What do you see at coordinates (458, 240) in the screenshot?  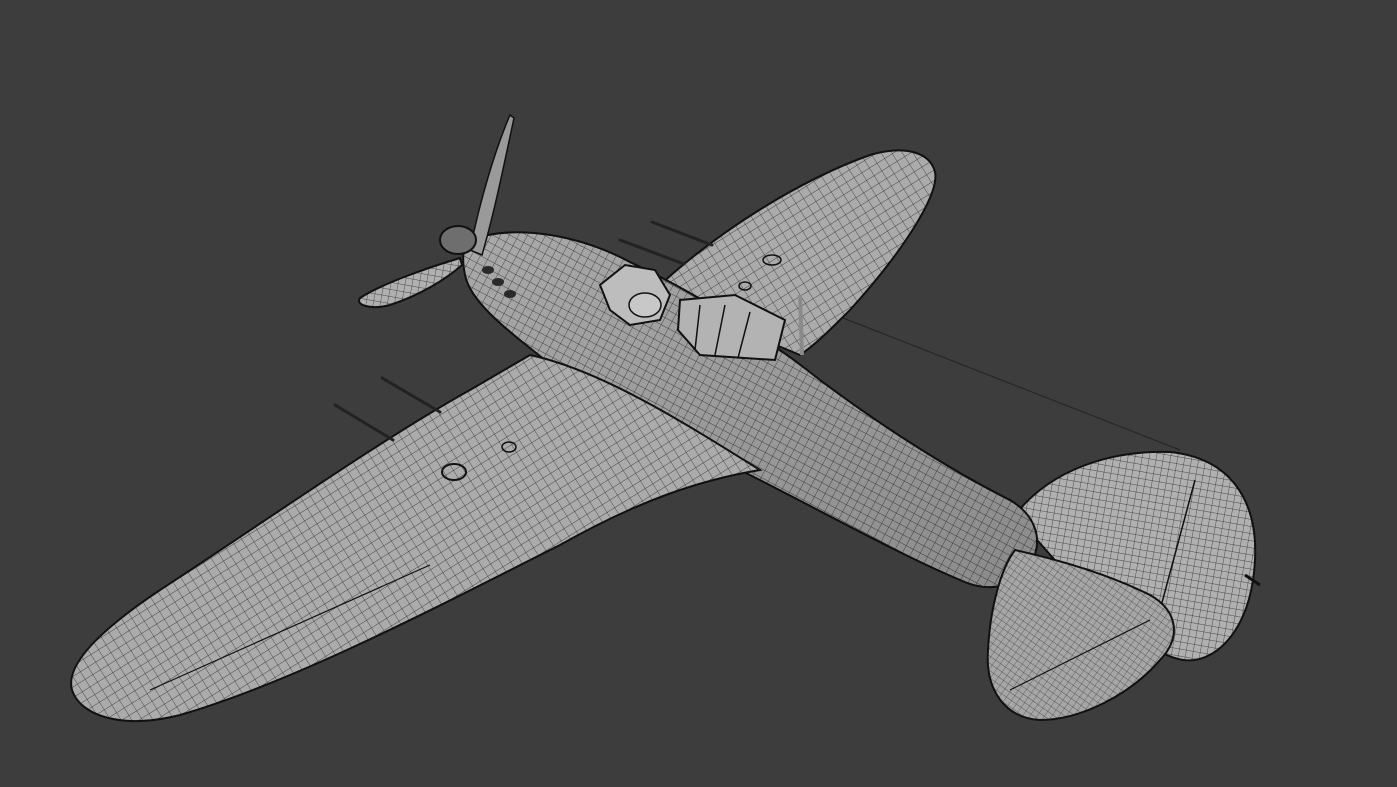 I see `propeller-spinner` at bounding box center [458, 240].